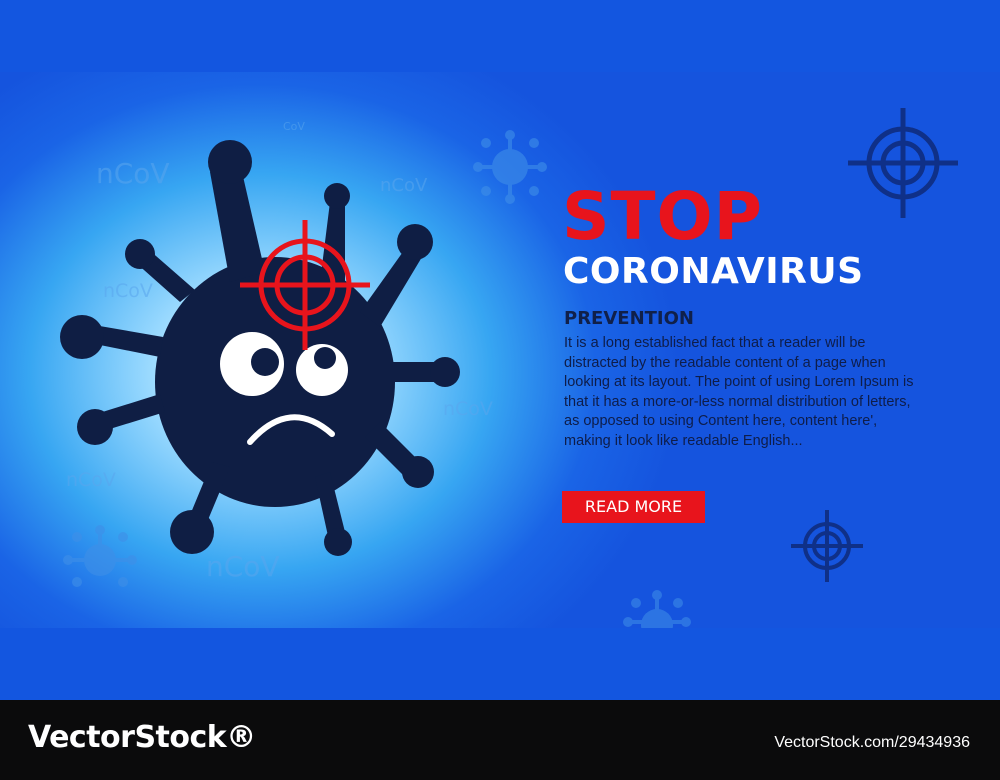 This screenshot has height=780, width=1000. Describe the element at coordinates (713, 271) in the screenshot. I see `title-coronavirus: CORONAVIRUS` at that location.